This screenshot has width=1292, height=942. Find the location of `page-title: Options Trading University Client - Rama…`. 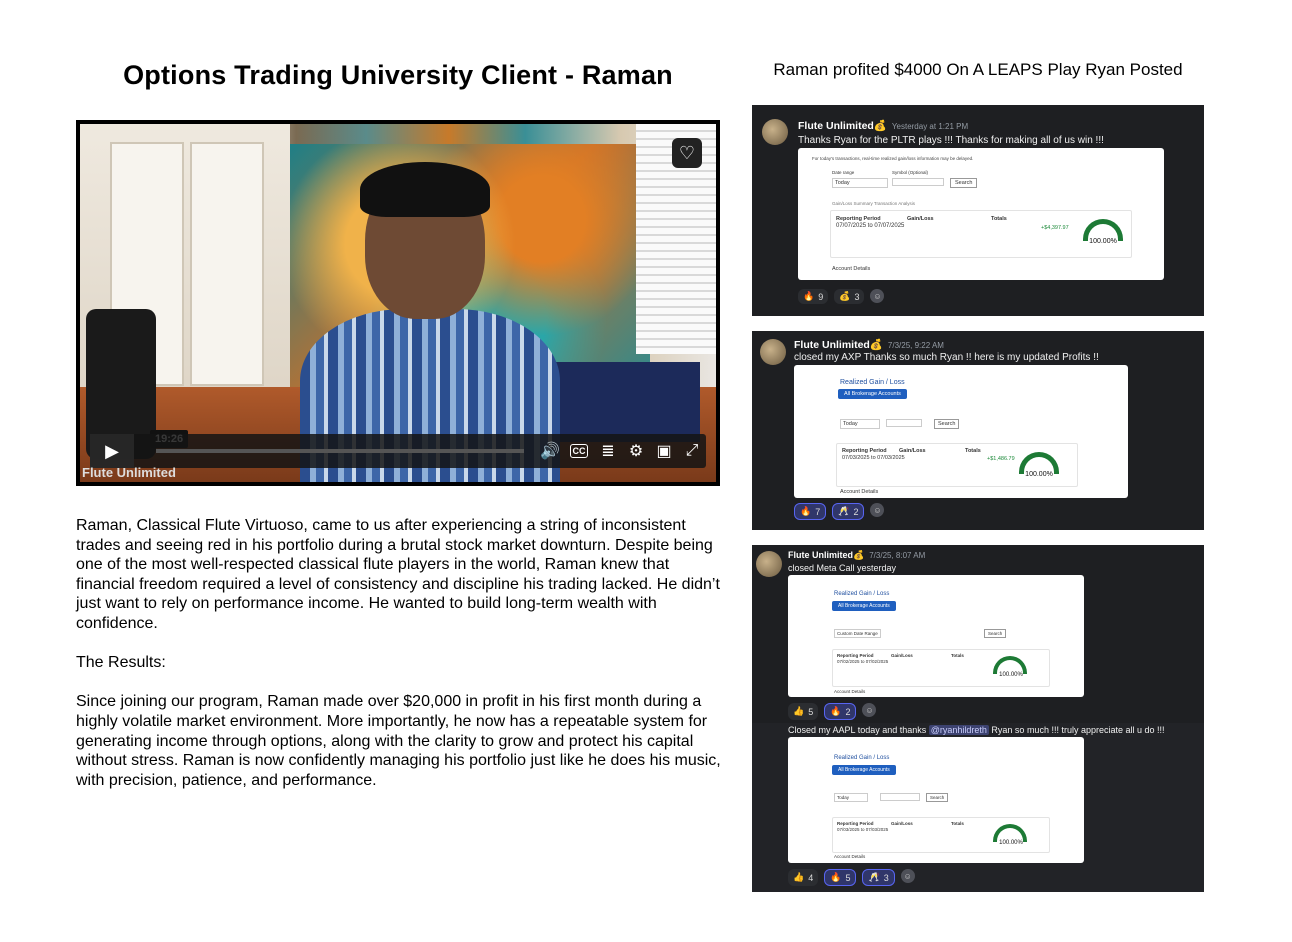

page-title: Options Trading University Client - Rama… is located at coordinates (398, 75).